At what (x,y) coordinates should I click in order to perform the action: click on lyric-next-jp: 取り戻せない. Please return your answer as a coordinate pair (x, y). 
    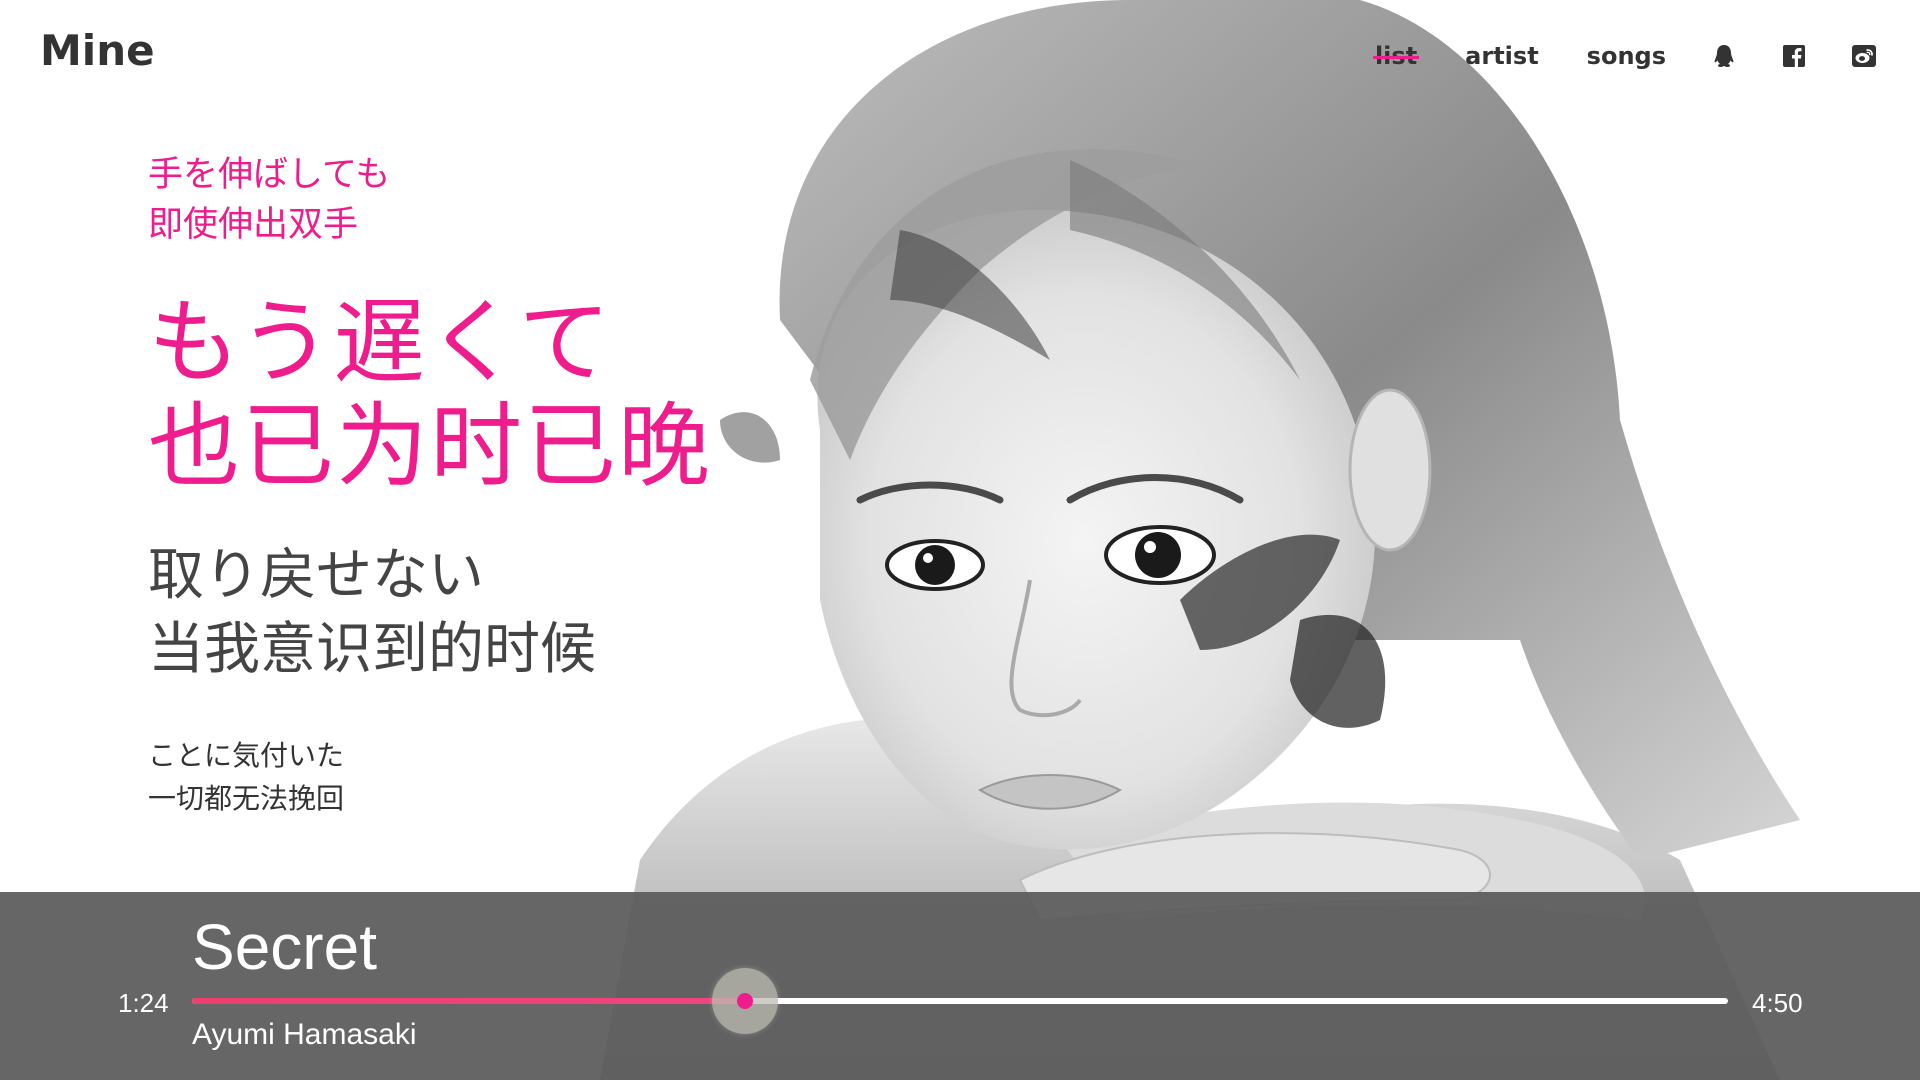
    Looking at the image, I should click on (316, 575).